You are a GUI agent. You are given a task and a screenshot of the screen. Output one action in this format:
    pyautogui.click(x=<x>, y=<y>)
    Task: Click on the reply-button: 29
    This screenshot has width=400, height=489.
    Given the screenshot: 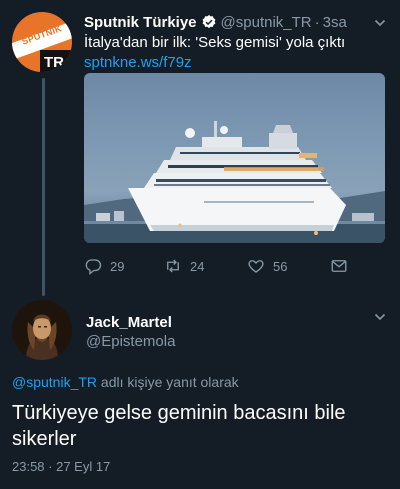 What is the action you would take?
    pyautogui.click(x=104, y=266)
    